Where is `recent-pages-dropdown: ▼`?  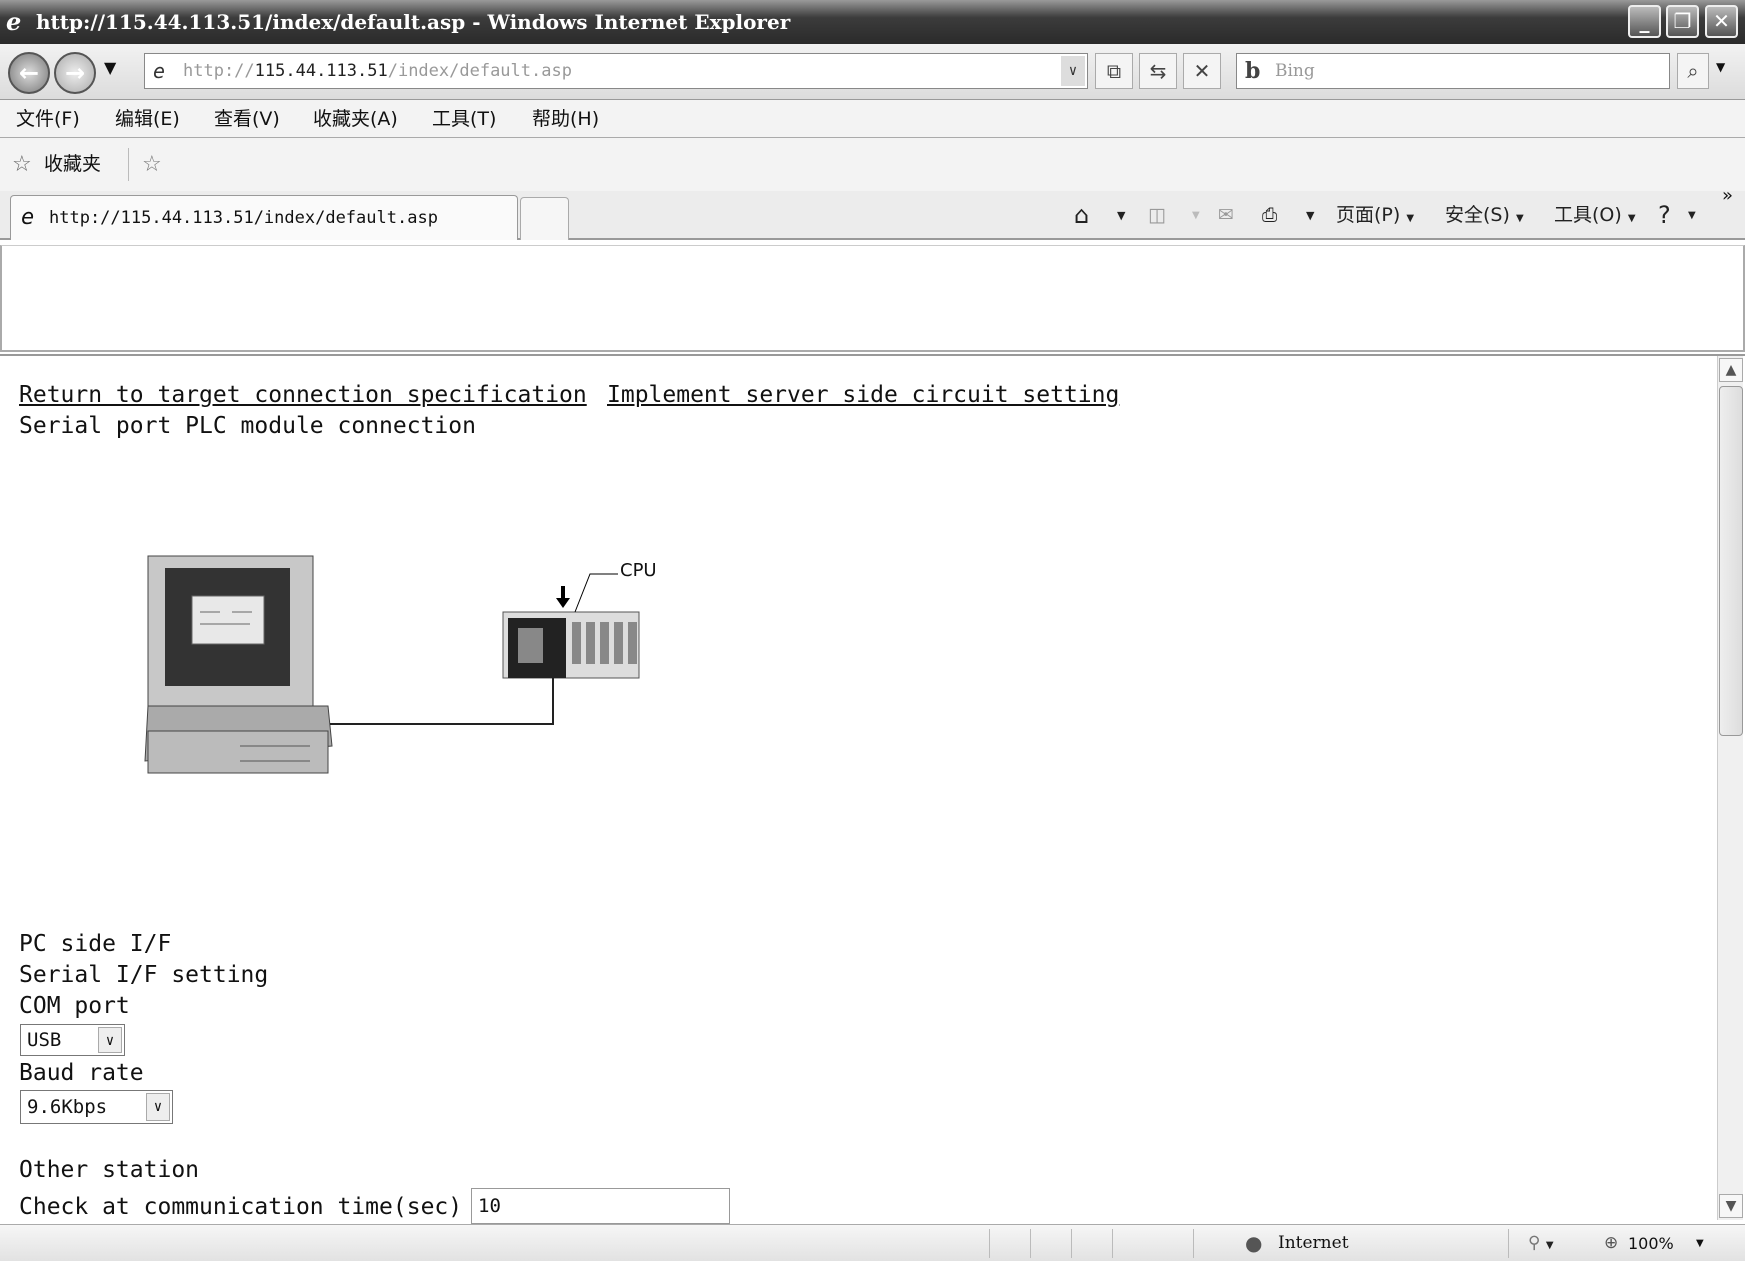 recent-pages-dropdown: ▼ is located at coordinates (110, 67).